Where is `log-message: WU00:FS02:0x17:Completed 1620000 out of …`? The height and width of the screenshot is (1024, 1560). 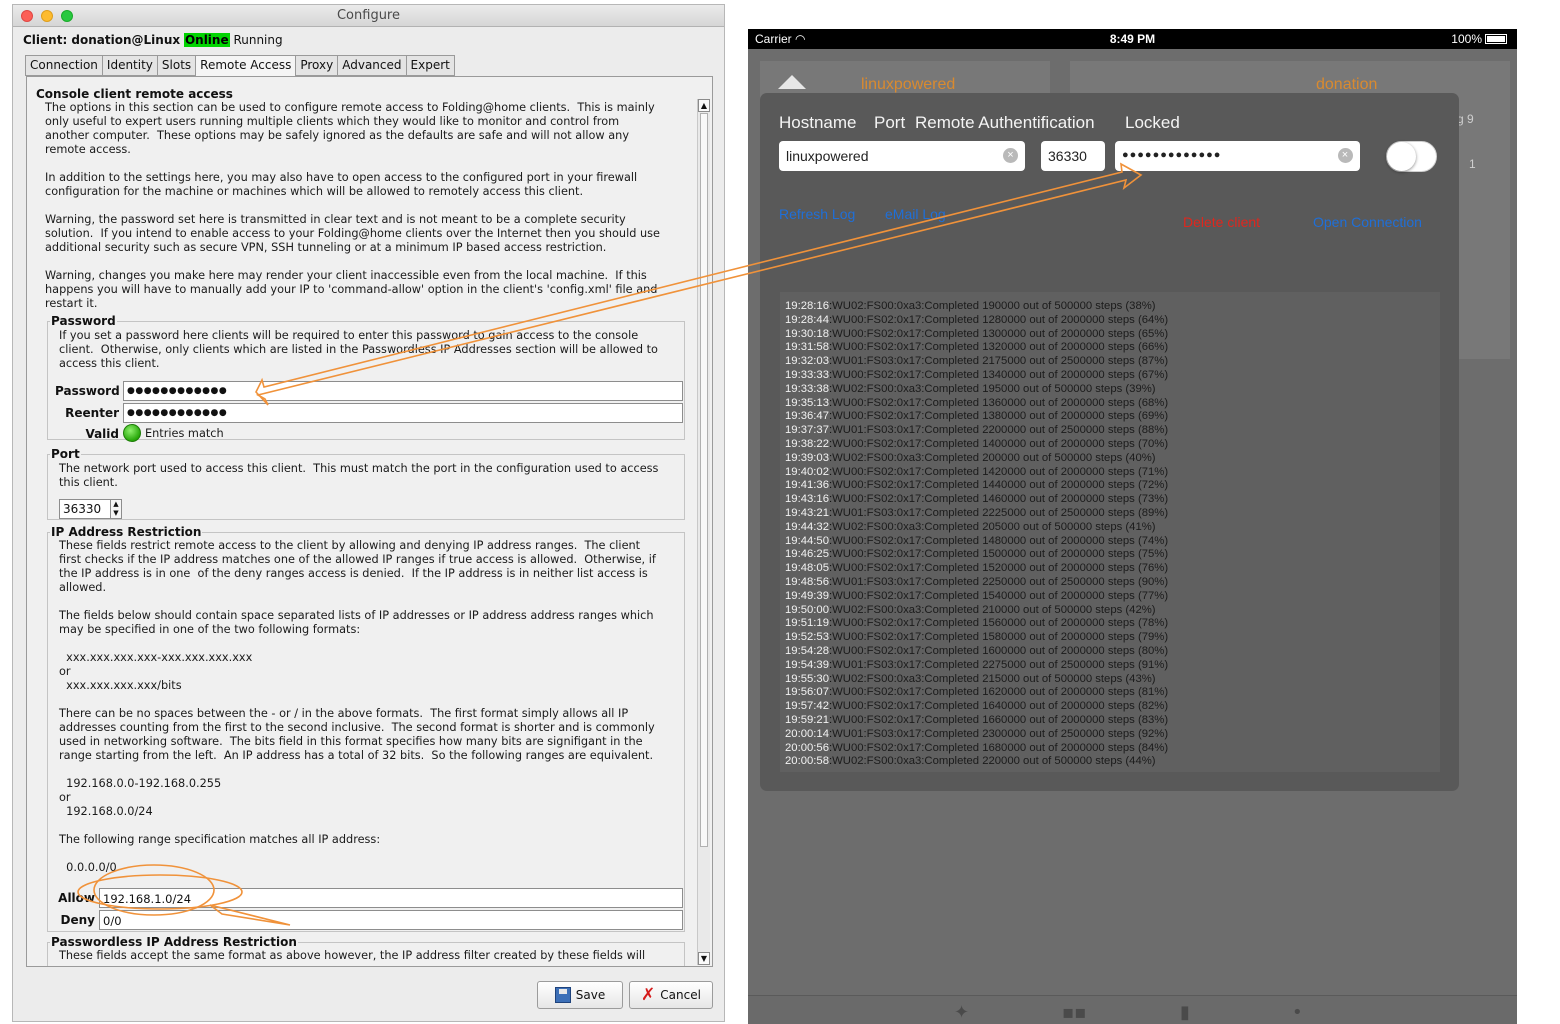
log-message: WU00:FS02:0x17:Completed 1620000 out of … is located at coordinates (1000, 692).